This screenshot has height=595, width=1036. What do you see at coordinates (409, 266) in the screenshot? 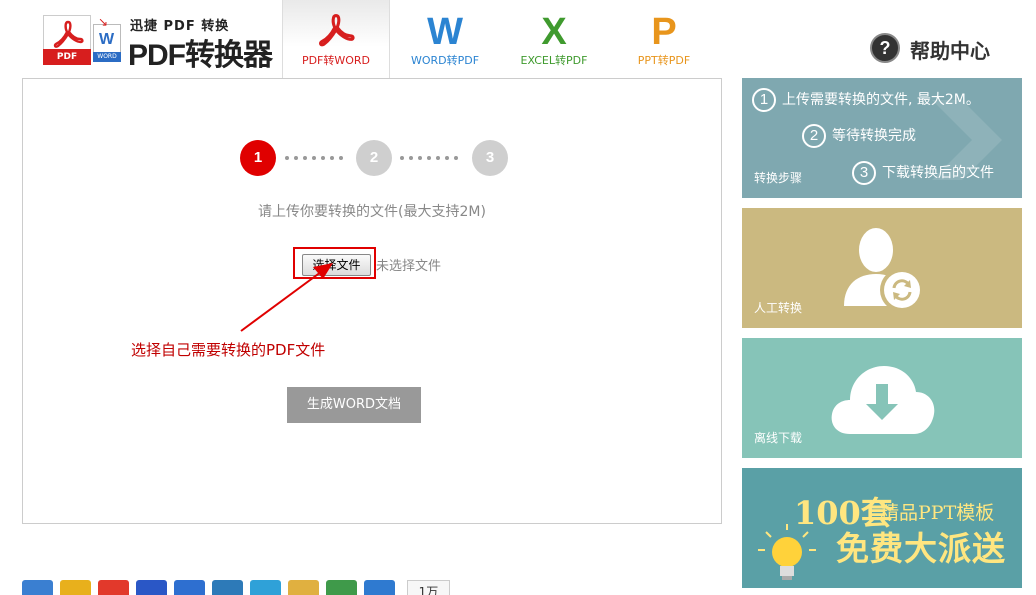
I see `file-status: 未选择文件` at bounding box center [409, 266].